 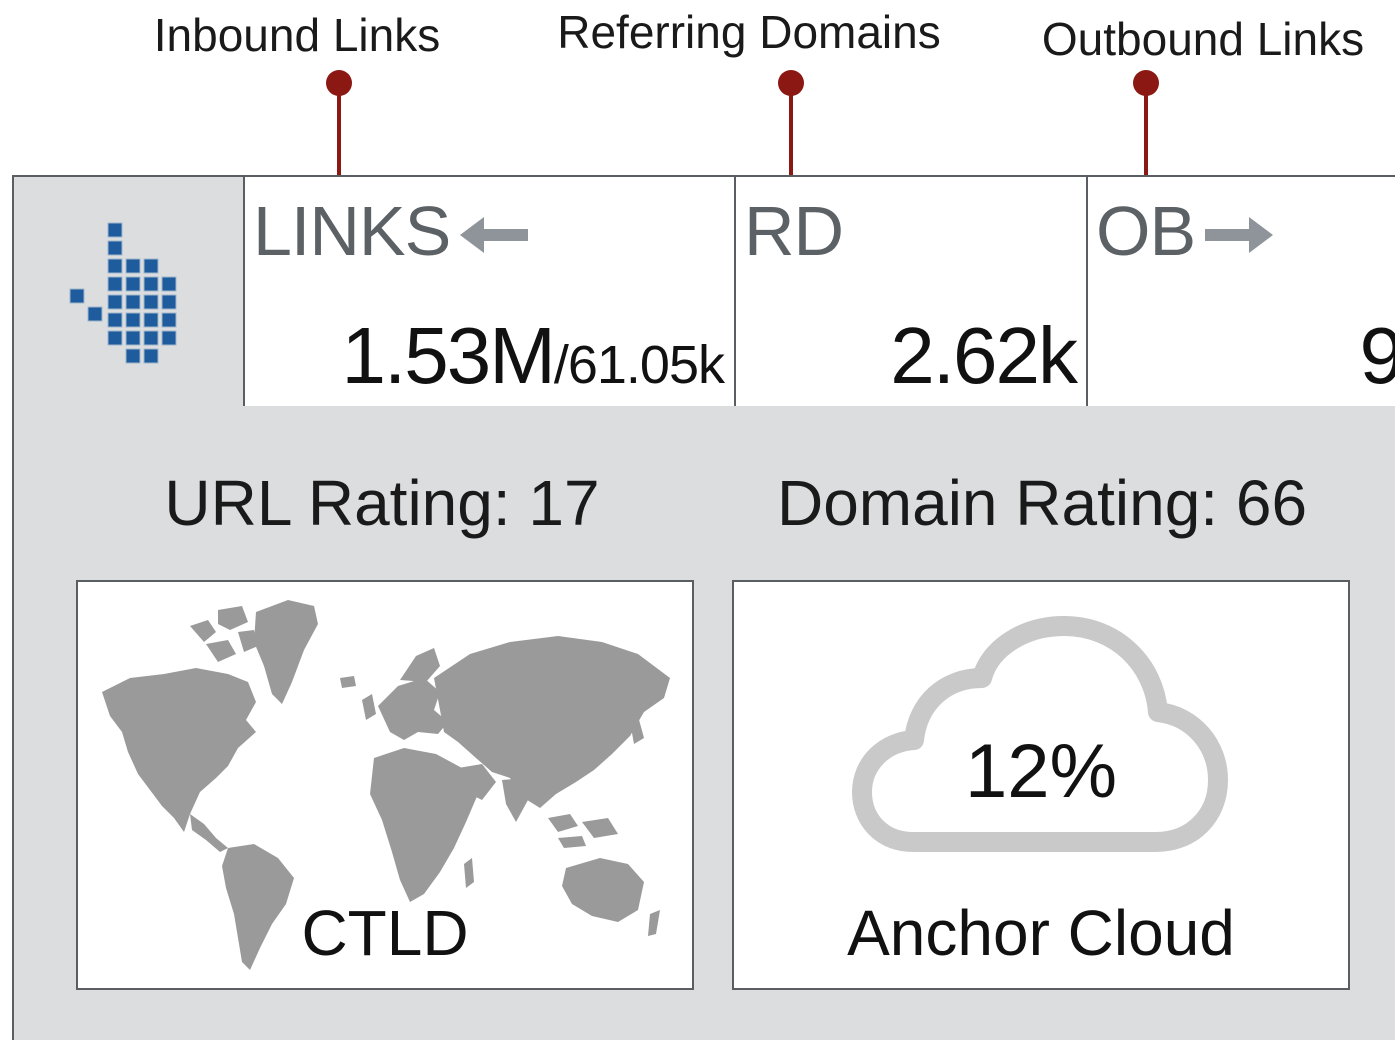 What do you see at coordinates (1041, 933) in the screenshot?
I see `anchor-cloud-caption: Anchor Cloud` at bounding box center [1041, 933].